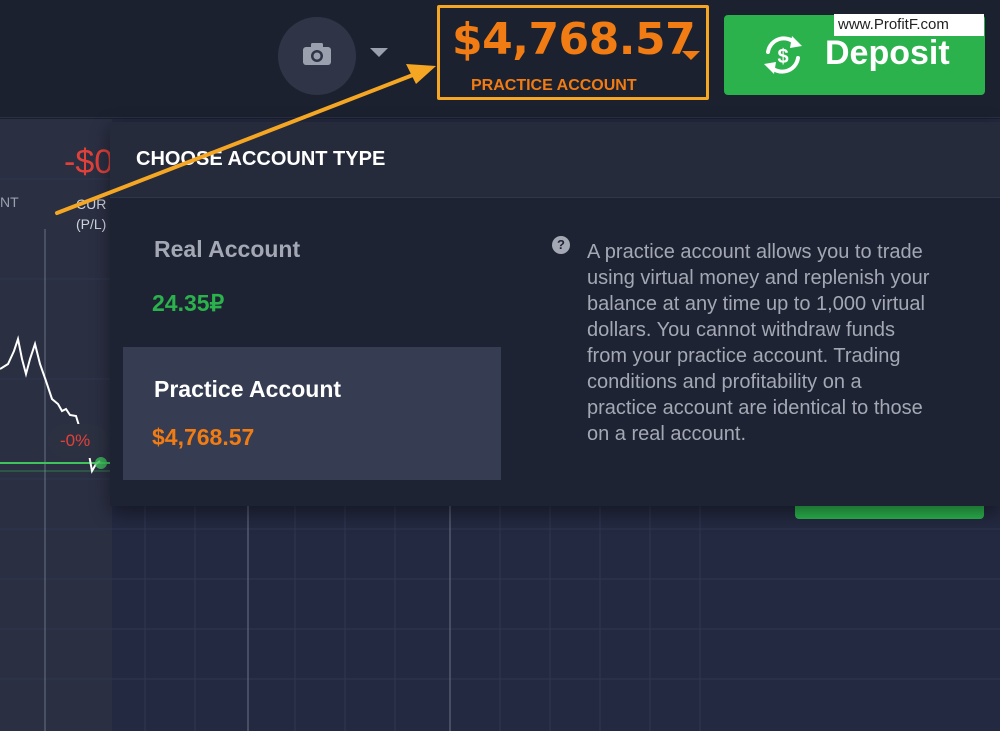 The image size is (1000, 731). I want to click on account-balance: 24.35₽, so click(188, 303).